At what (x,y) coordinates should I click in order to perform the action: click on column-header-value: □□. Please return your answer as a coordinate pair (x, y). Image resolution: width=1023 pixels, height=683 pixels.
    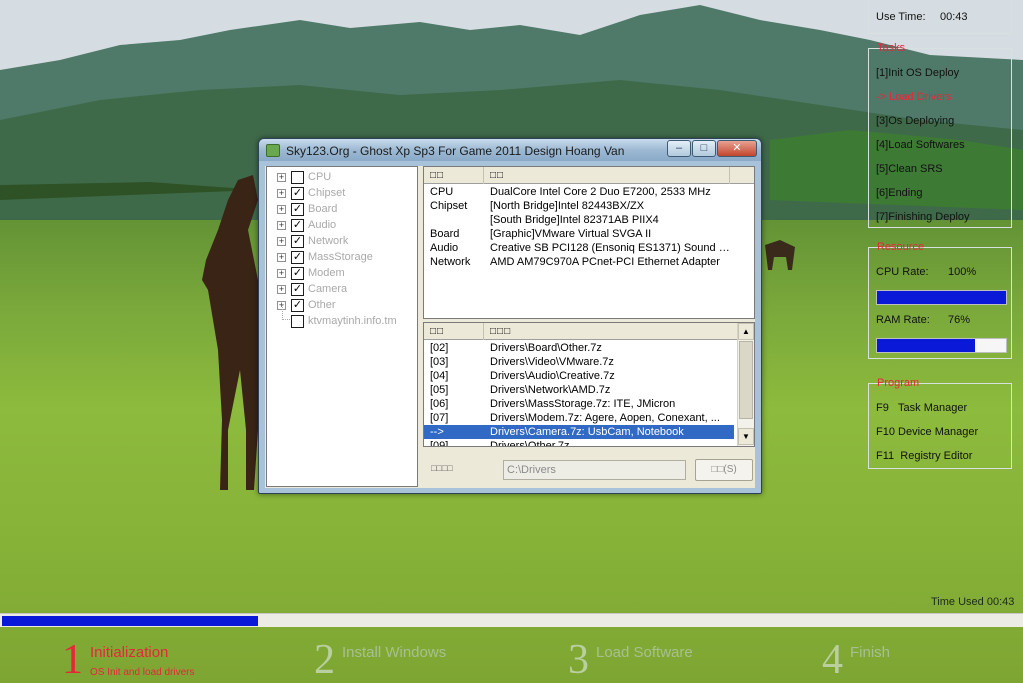
    Looking at the image, I should click on (607, 175).